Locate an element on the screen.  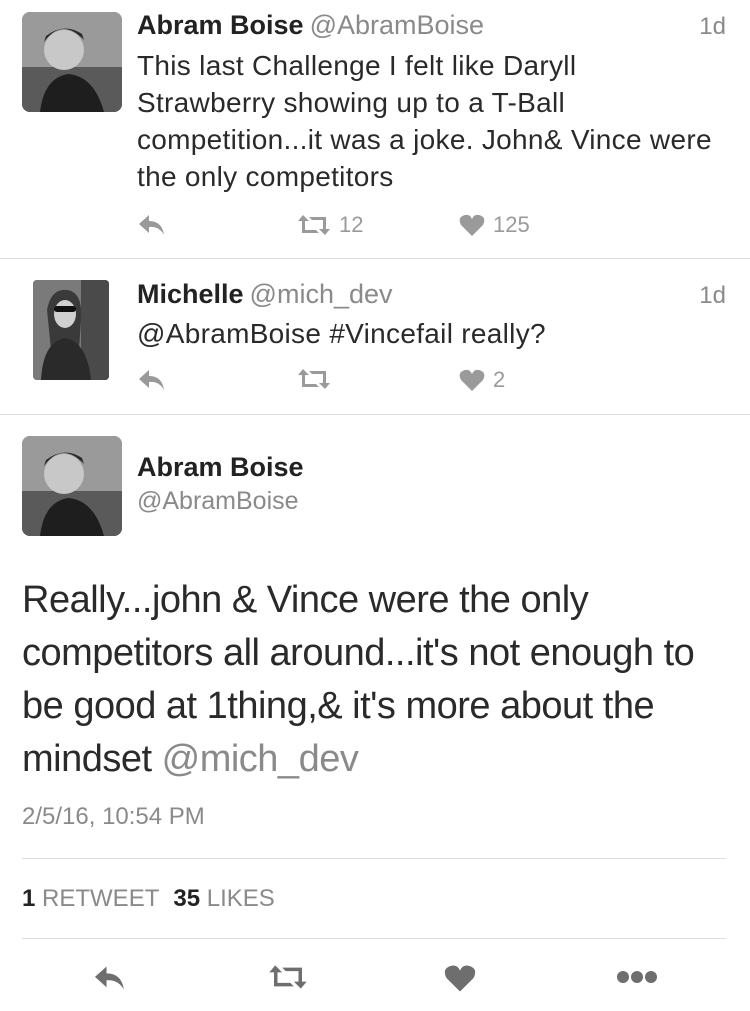
like-button: 125 is located at coordinates (494, 225).